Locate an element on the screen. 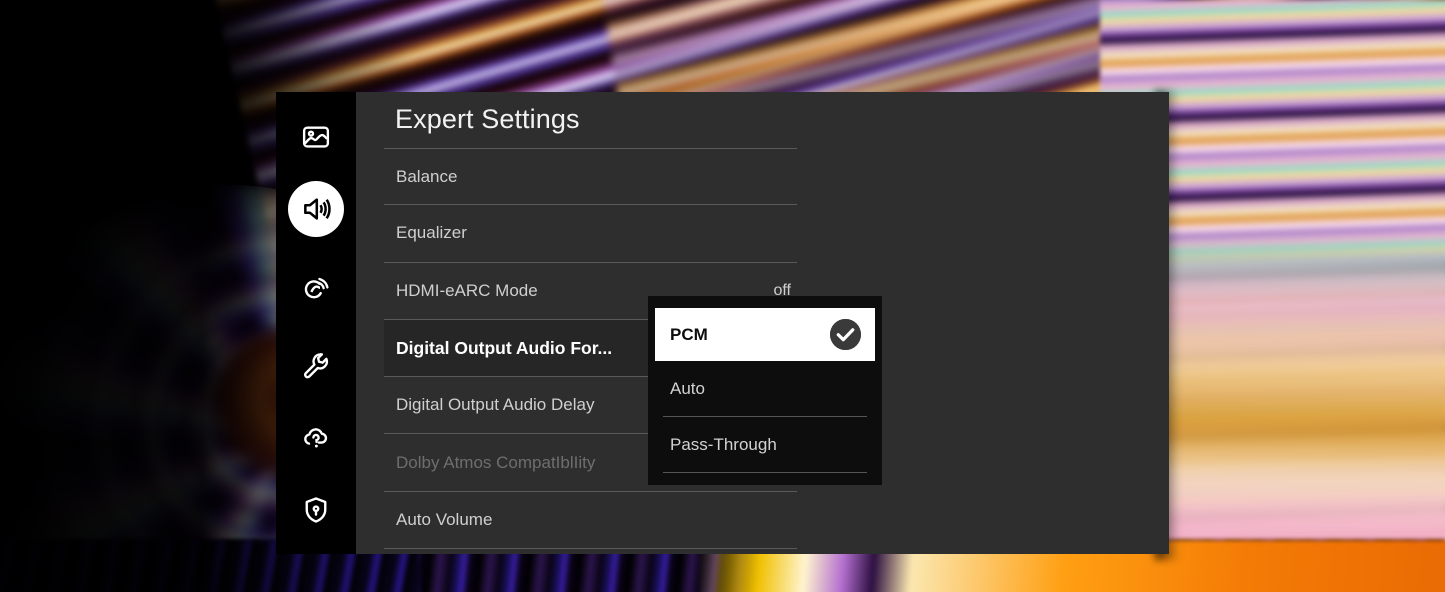 This screenshot has height=592, width=1445. shield-lock-icon is located at coordinates (316, 510).